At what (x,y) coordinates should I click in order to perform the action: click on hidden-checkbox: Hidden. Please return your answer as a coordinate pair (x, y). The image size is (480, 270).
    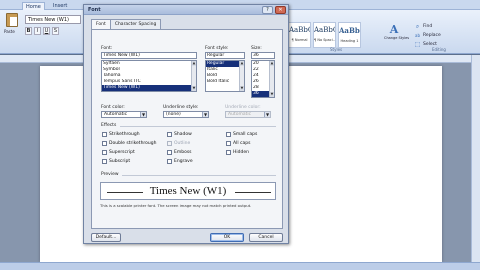
    Looking at the image, I should click on (237, 152).